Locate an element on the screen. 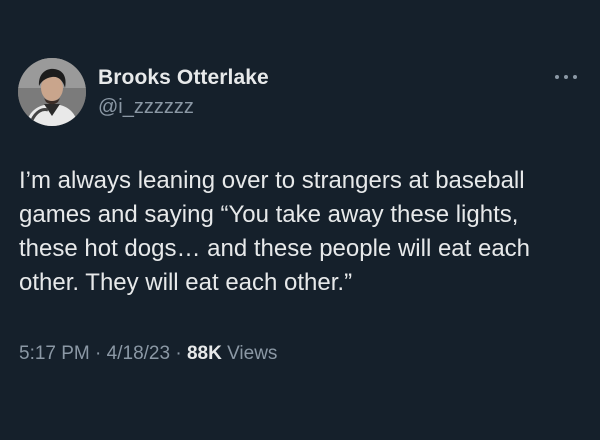 Image resolution: width=600 pixels, height=440 pixels. author-handle: @i_zzzzzz is located at coordinates (146, 107).